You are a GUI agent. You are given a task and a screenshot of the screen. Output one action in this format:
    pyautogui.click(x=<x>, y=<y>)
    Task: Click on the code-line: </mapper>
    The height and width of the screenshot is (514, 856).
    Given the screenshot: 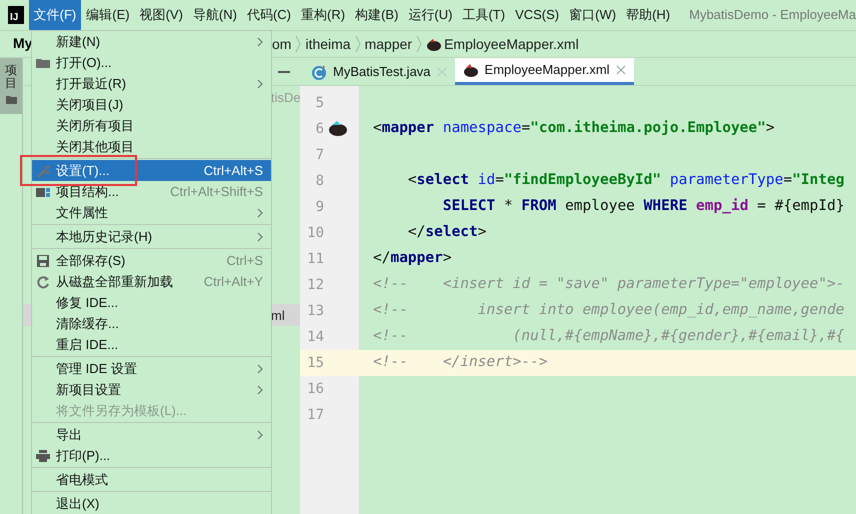 What is the action you would take?
    pyautogui.click(x=412, y=258)
    